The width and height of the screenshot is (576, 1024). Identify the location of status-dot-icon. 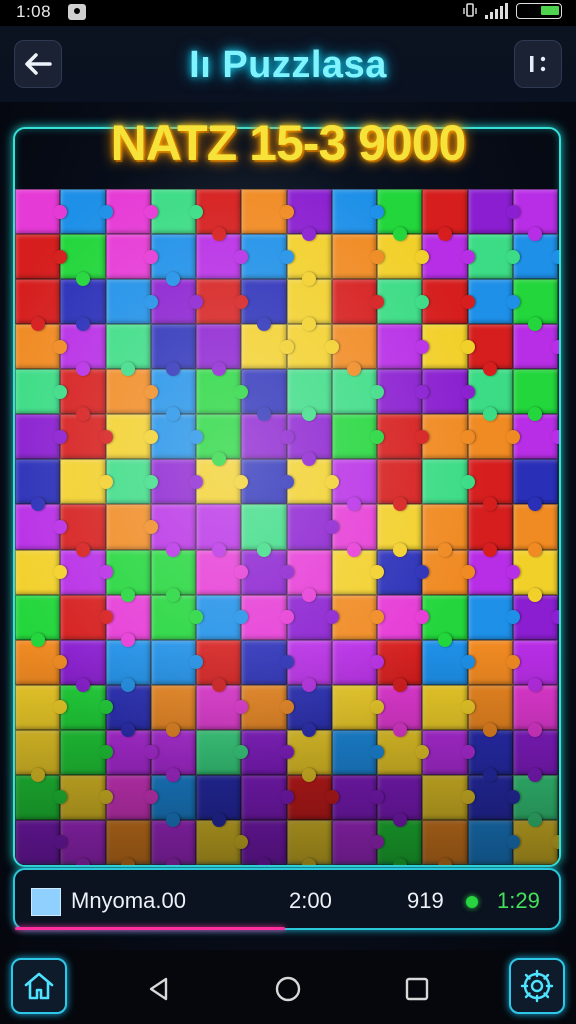
(472, 902).